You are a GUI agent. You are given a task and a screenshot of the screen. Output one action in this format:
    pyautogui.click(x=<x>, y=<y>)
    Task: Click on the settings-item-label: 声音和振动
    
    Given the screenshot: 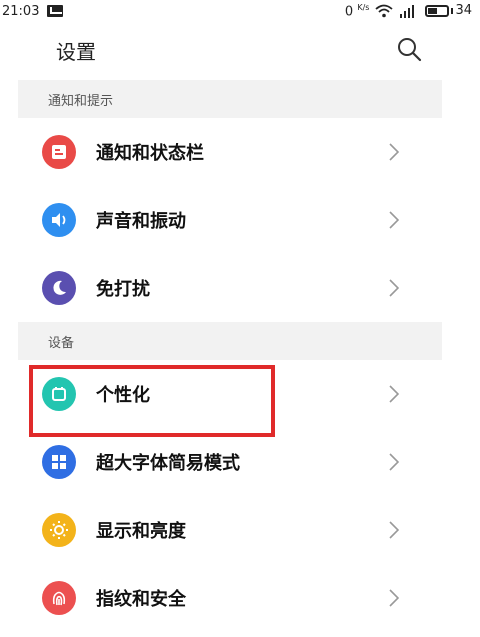 What is the action you would take?
    pyautogui.click(x=141, y=221)
    